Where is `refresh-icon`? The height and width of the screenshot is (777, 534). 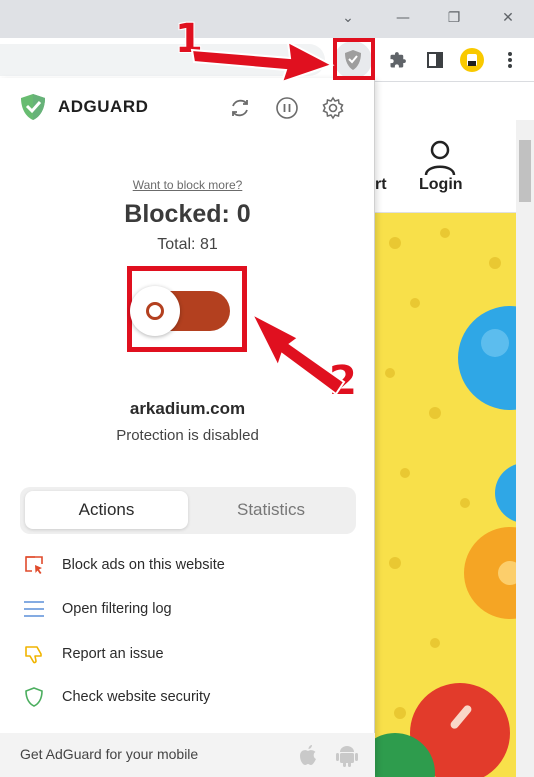 refresh-icon is located at coordinates (240, 108).